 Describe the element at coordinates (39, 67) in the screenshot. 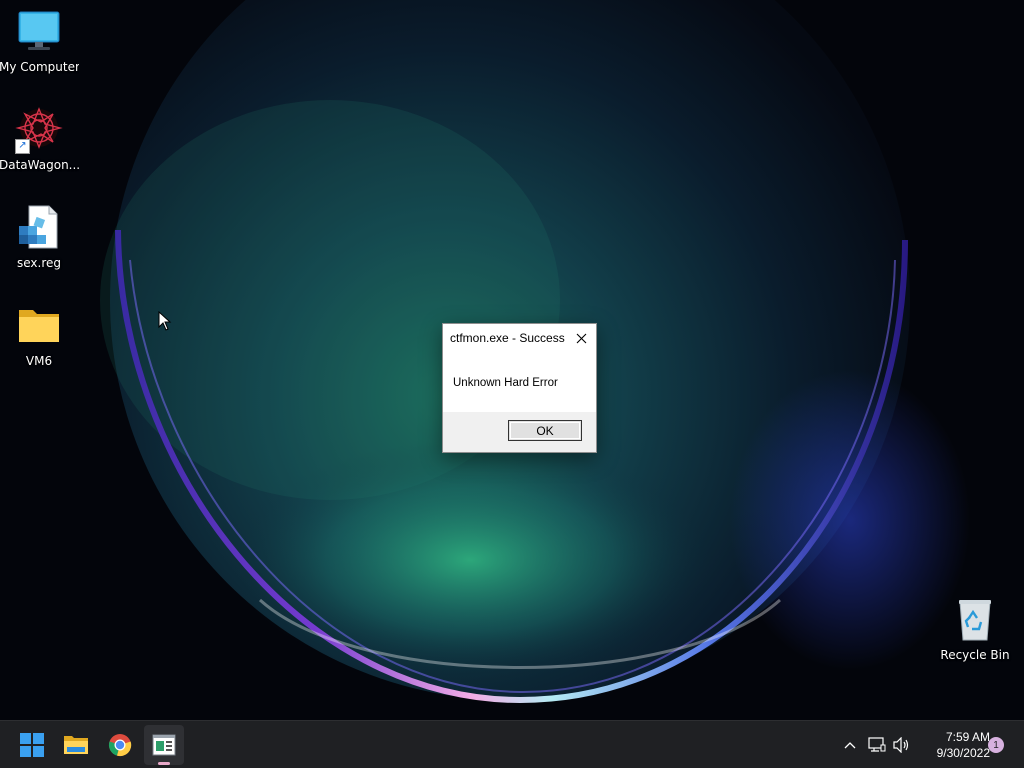

I see `desktop-icon-label: My Computer` at that location.